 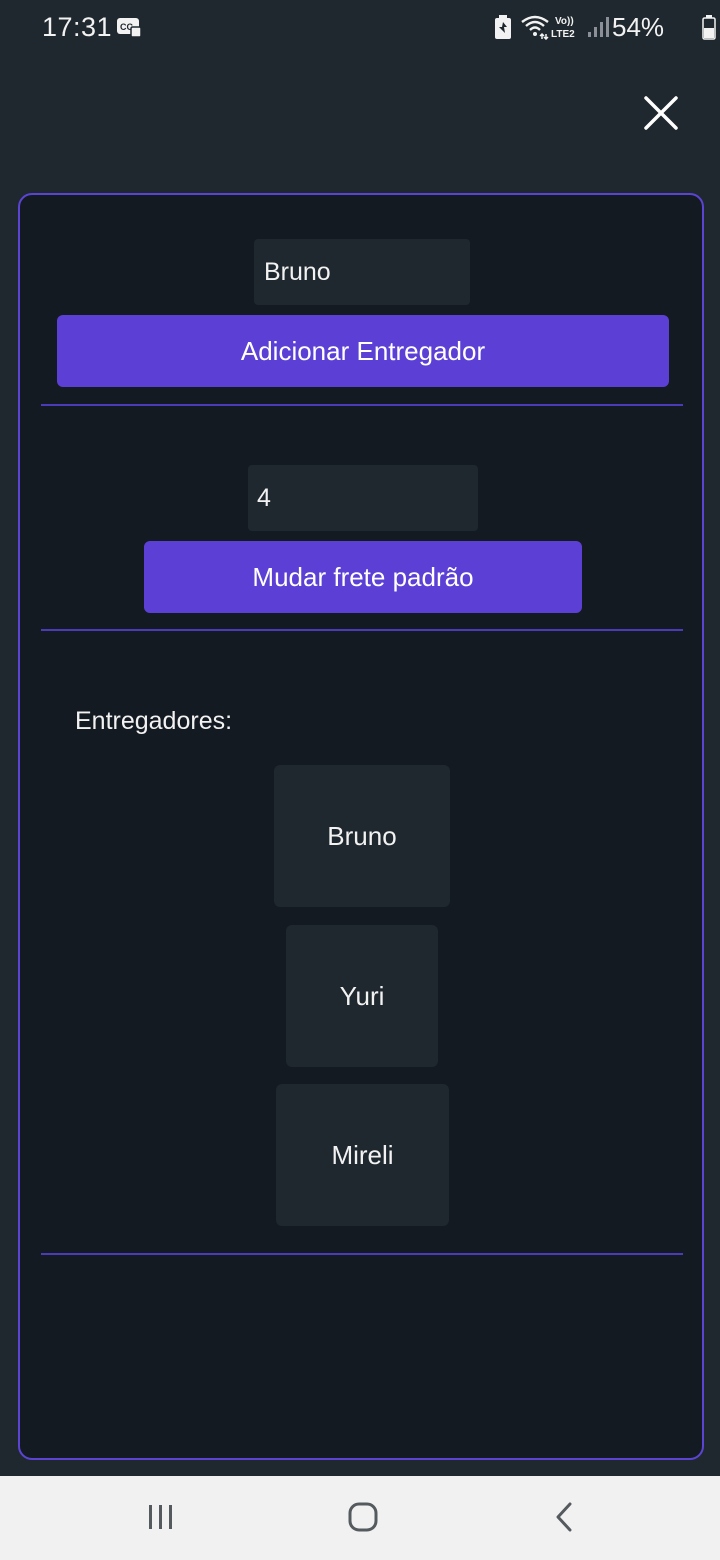 I want to click on svg-text: LTE2, so click(x=563, y=34).